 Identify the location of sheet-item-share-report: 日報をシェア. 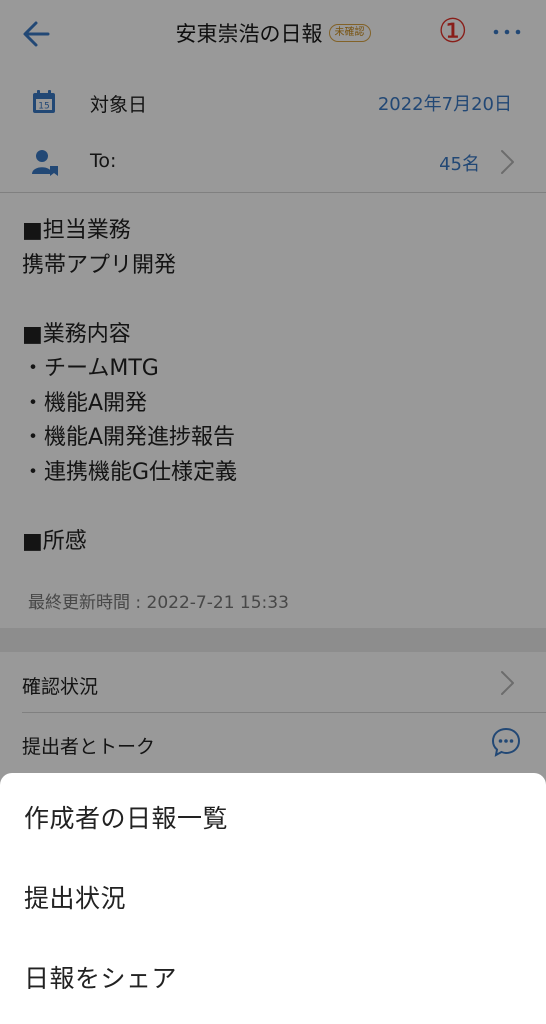
(273, 975).